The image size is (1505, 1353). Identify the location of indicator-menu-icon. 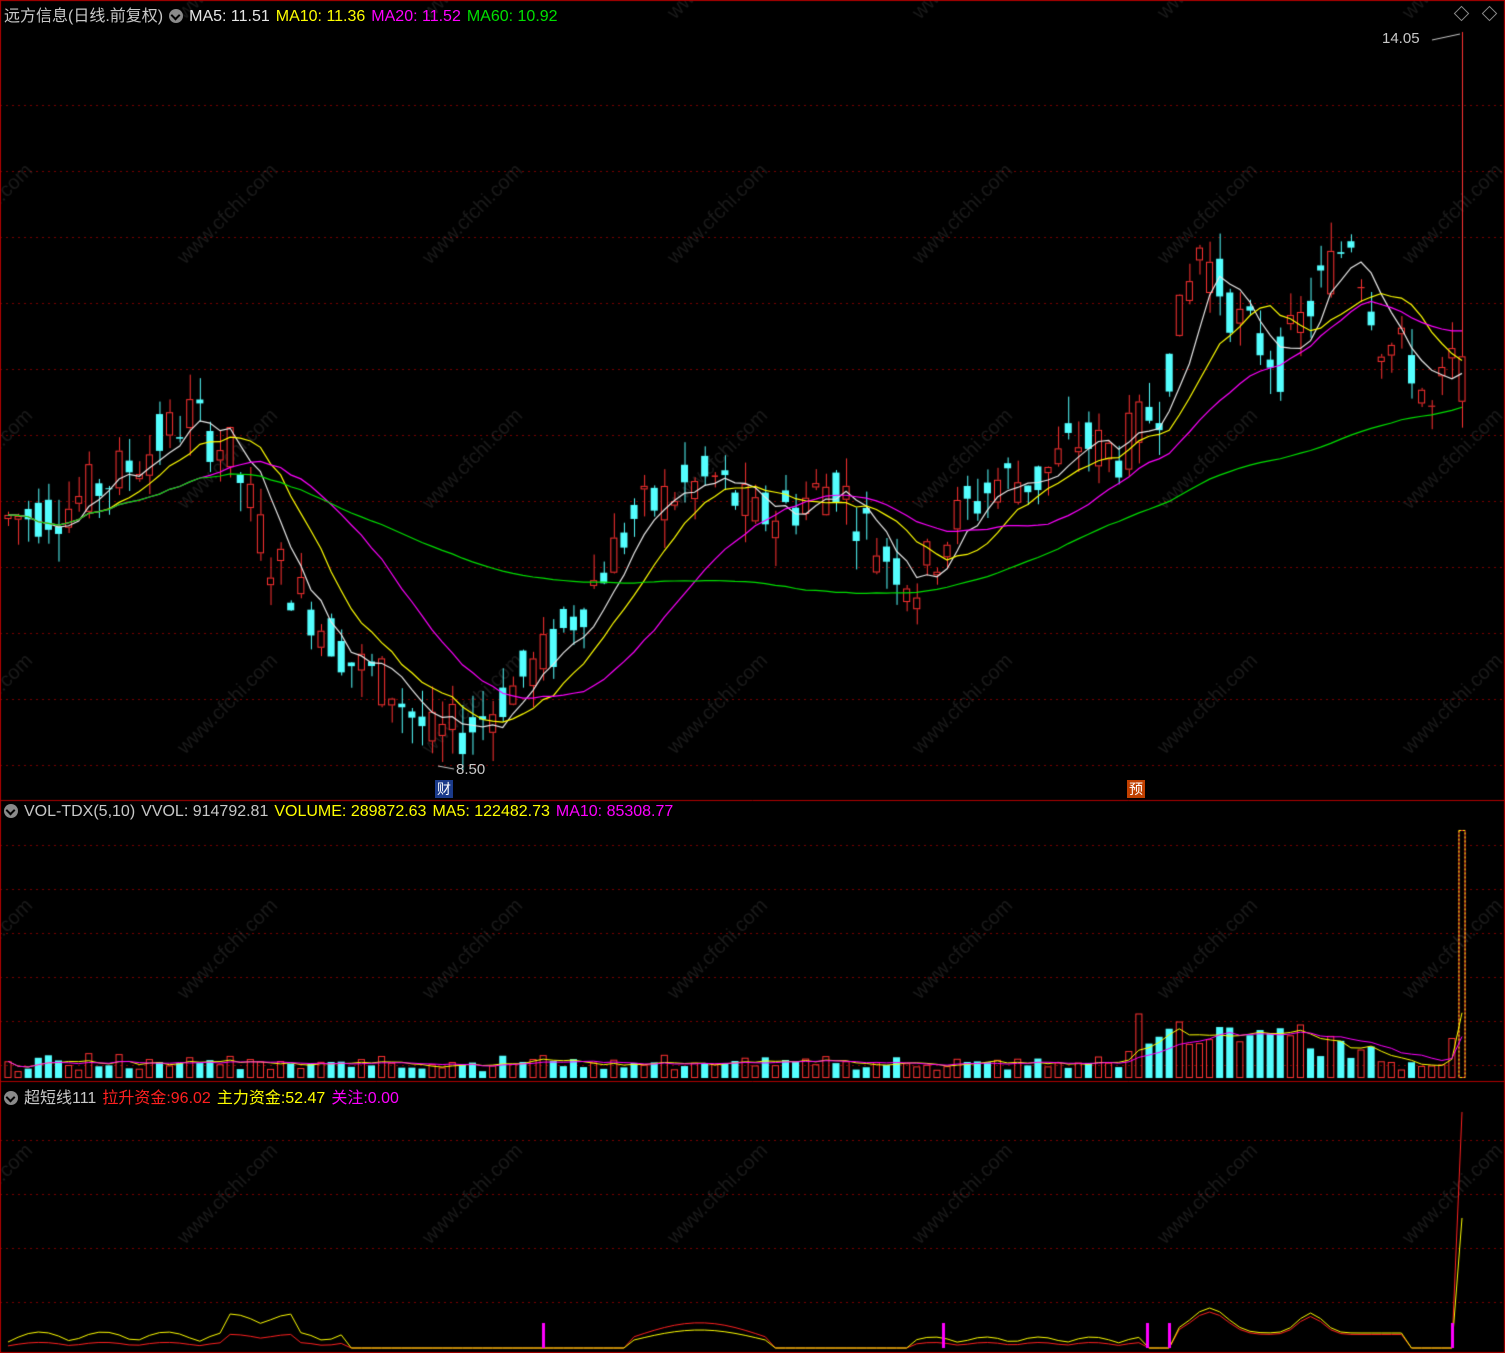
(176, 16).